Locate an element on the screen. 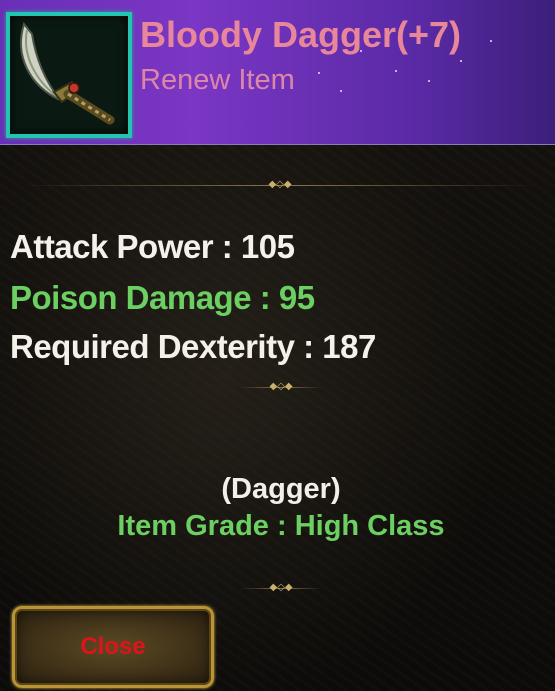 Image resolution: width=555 pixels, height=691 pixels. item-grade: Item Grade : High Class is located at coordinates (281, 526).